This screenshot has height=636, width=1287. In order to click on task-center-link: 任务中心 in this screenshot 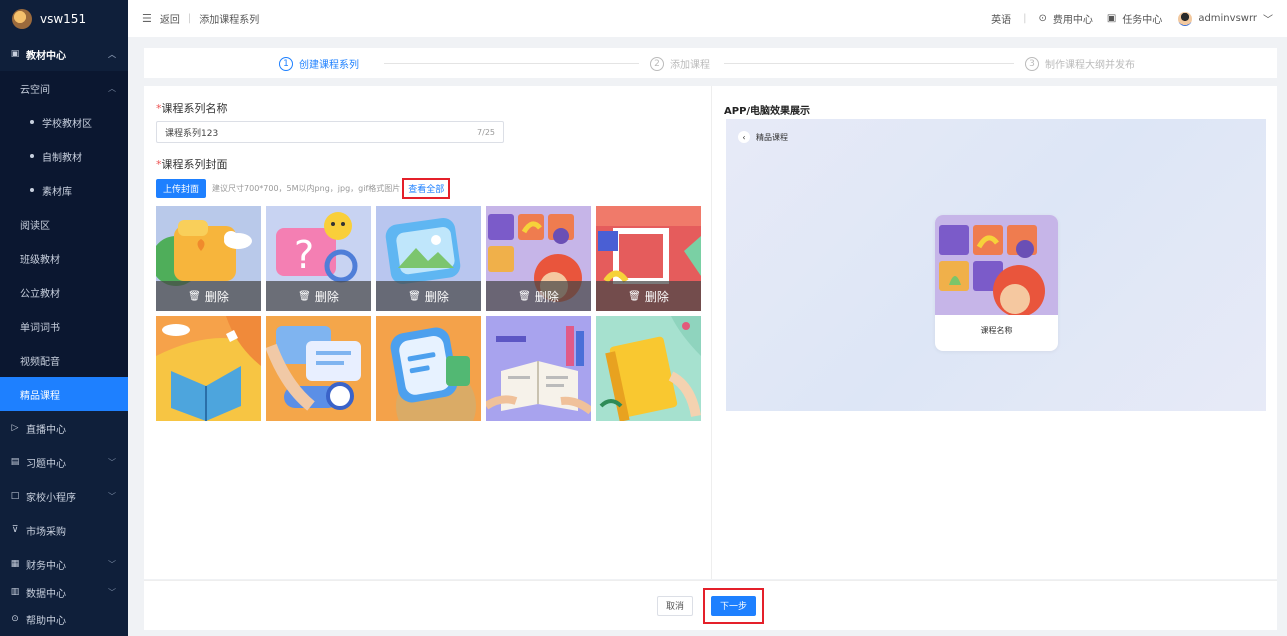, I will do `click(1142, 18)`.